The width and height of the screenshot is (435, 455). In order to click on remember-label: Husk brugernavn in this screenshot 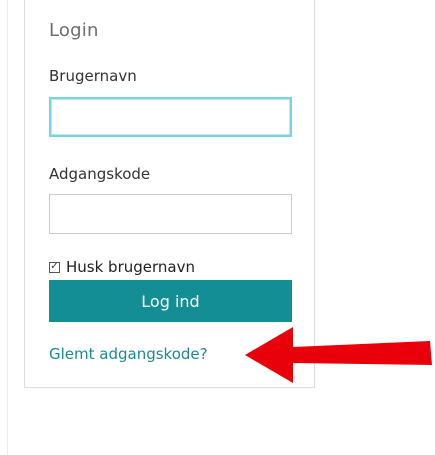, I will do `click(130, 267)`.